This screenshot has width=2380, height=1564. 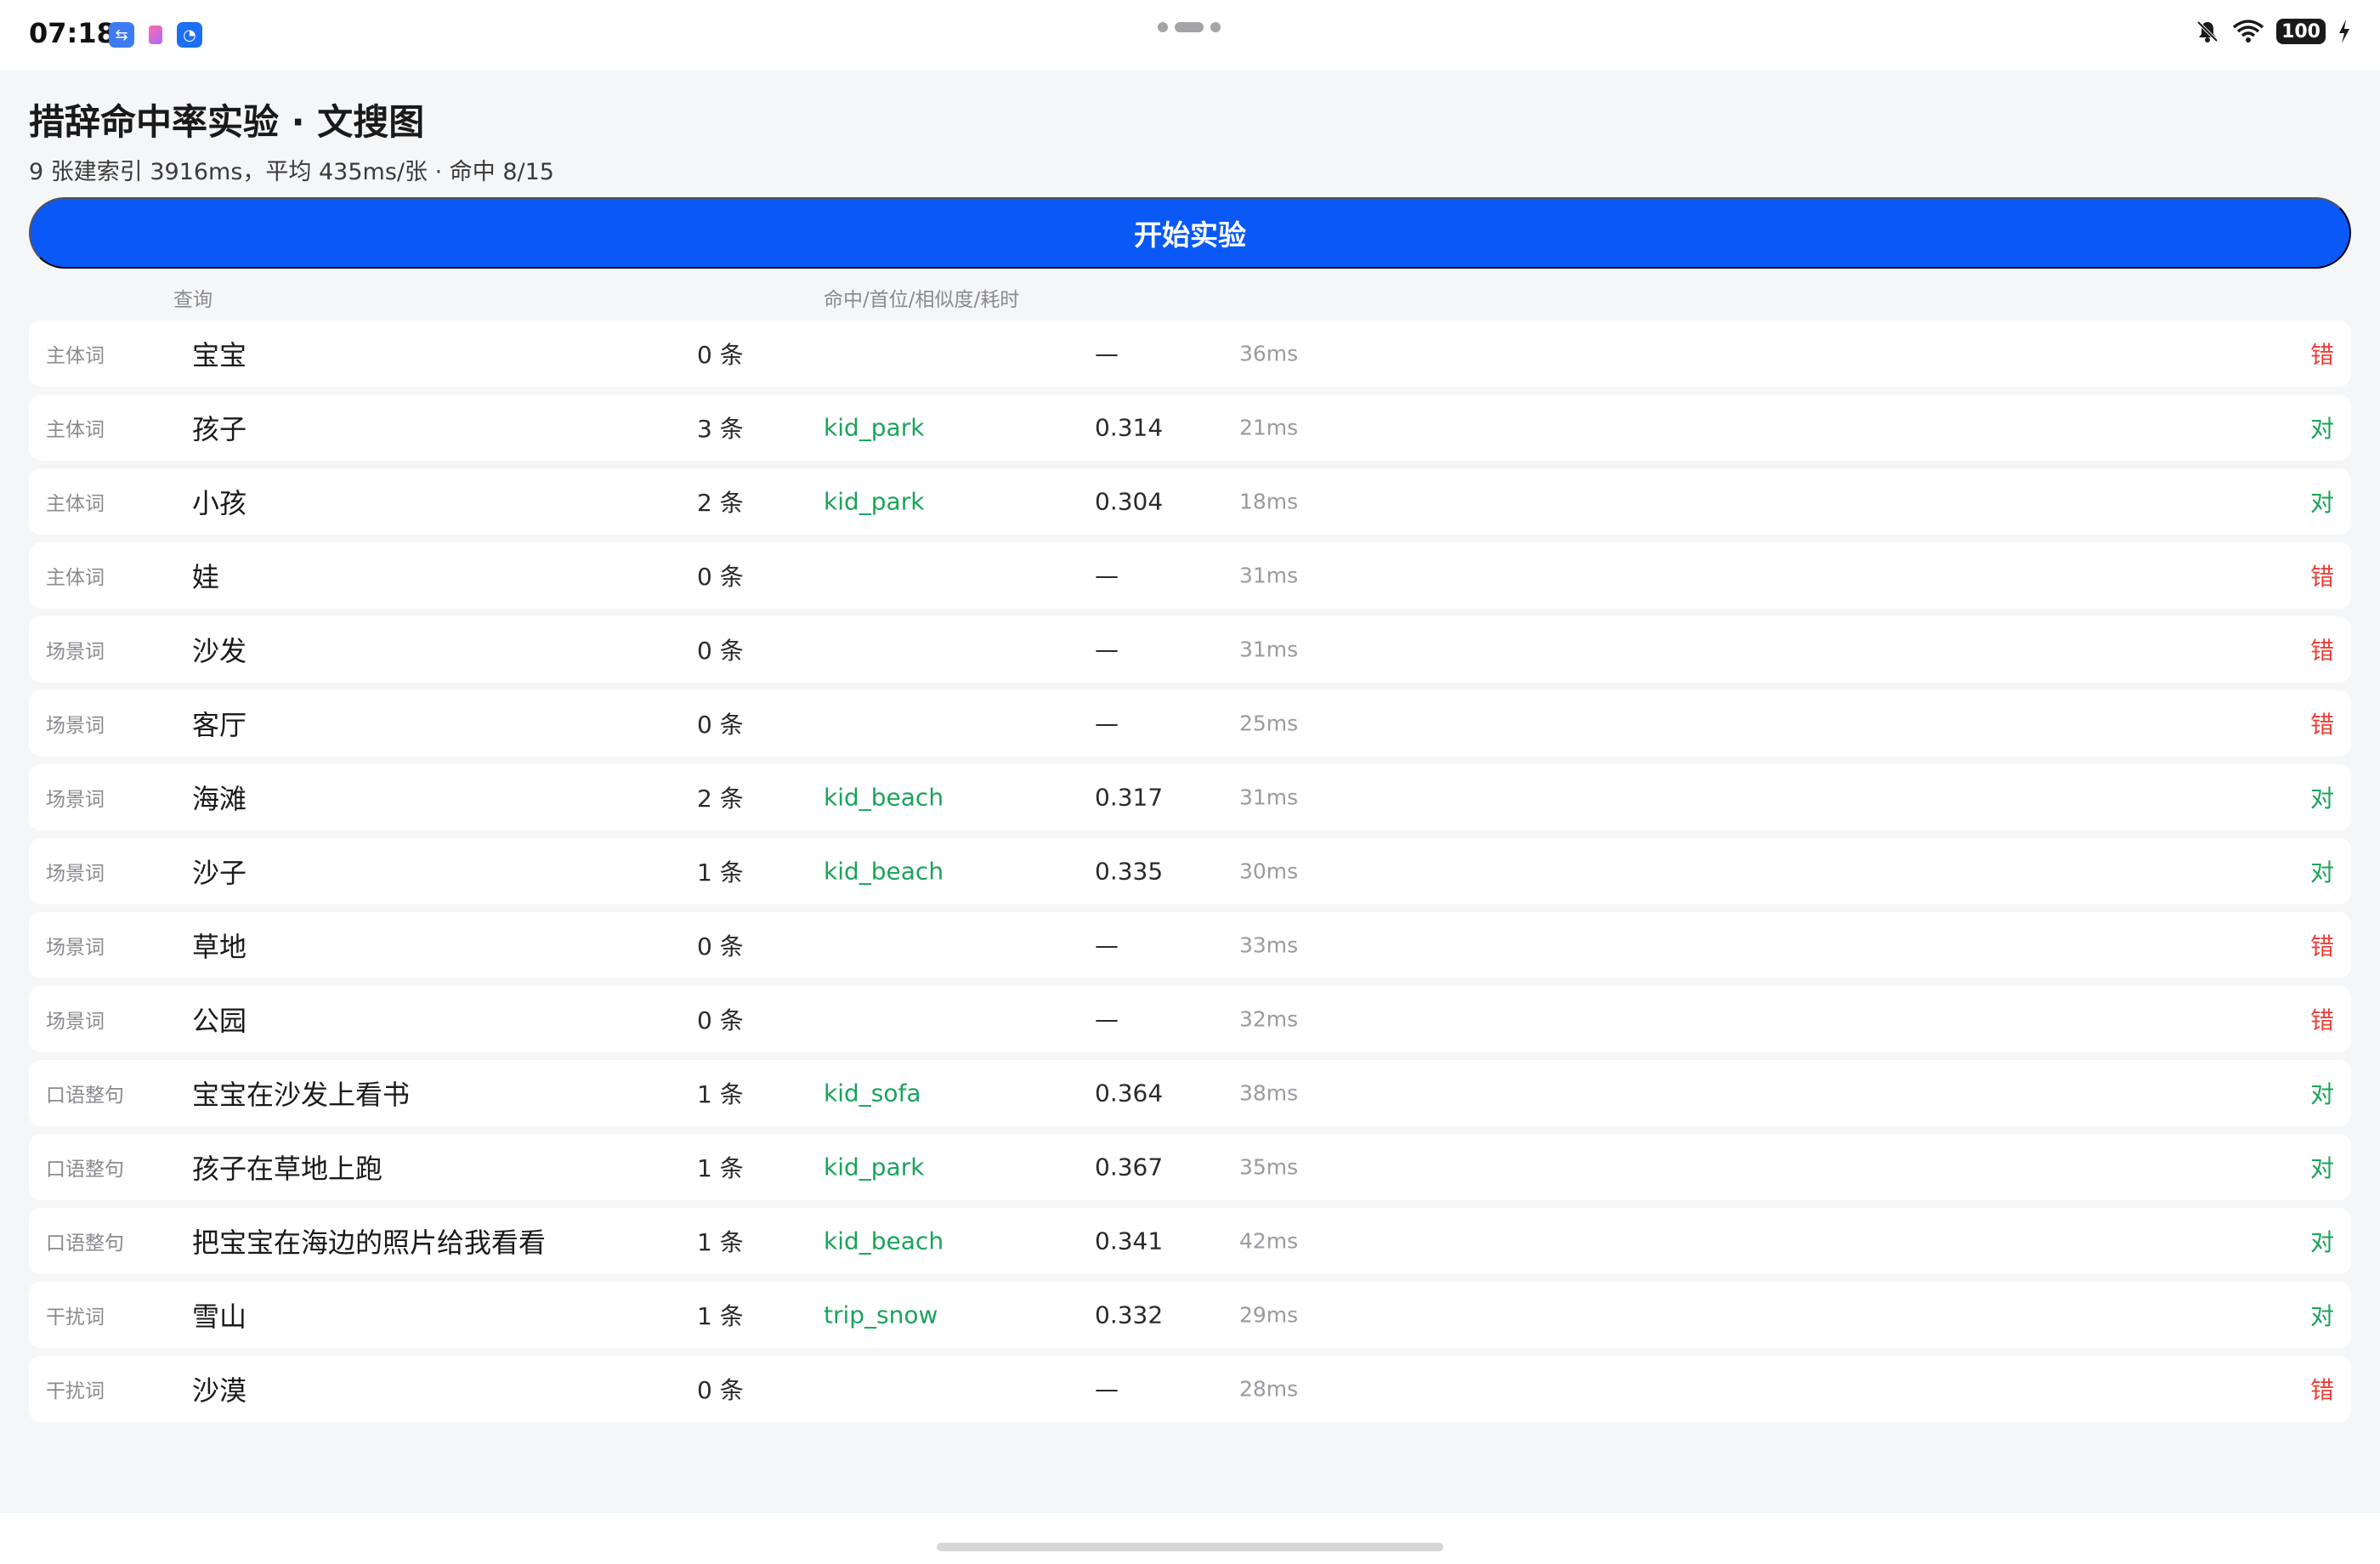 I want to click on table-row: 场景词 草地 0 条 — 33ms 错, so click(x=1190, y=945).